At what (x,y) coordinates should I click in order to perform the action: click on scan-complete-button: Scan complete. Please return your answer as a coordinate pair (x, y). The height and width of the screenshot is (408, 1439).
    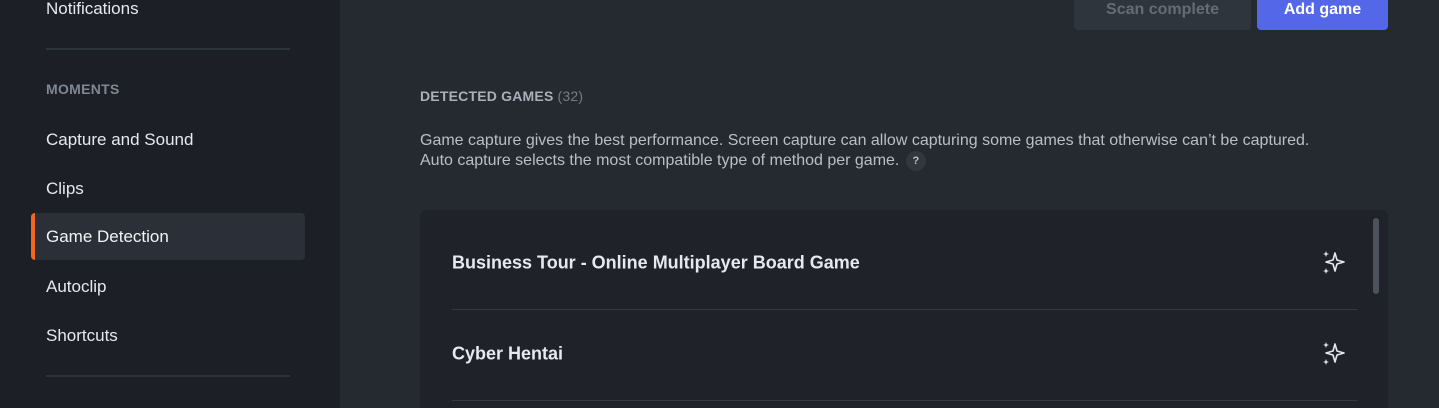
    Looking at the image, I should click on (1162, 15).